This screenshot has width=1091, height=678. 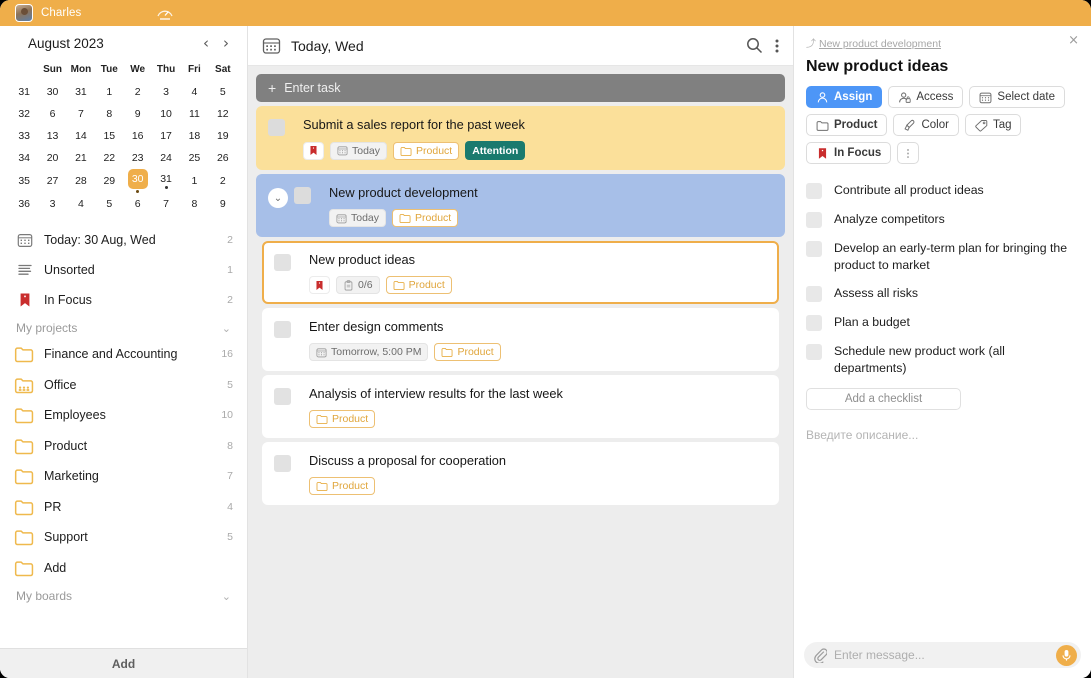 I want to click on calendar-day: 1, so click(x=194, y=181).